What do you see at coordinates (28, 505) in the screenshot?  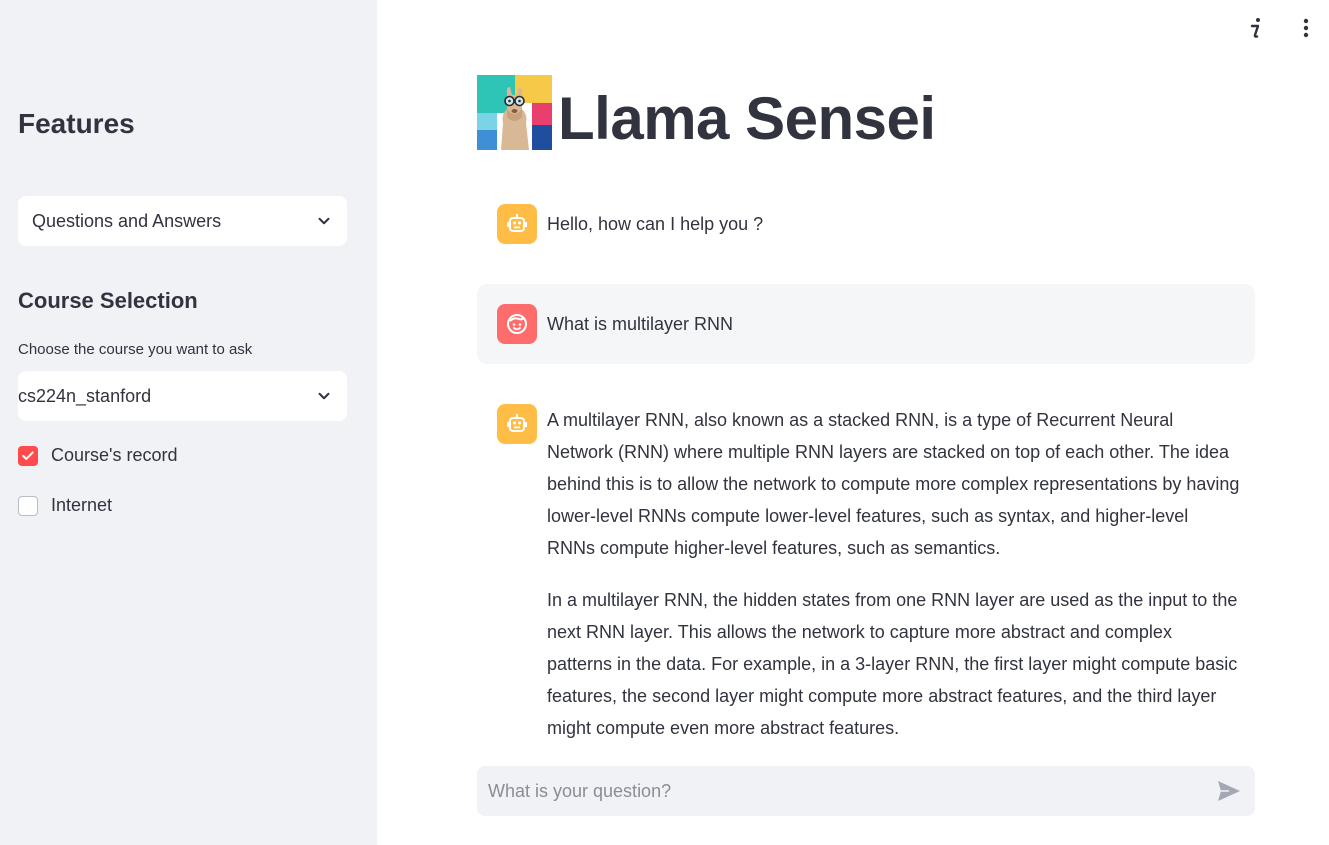 I see `checkbox-unchecked-icon` at bounding box center [28, 505].